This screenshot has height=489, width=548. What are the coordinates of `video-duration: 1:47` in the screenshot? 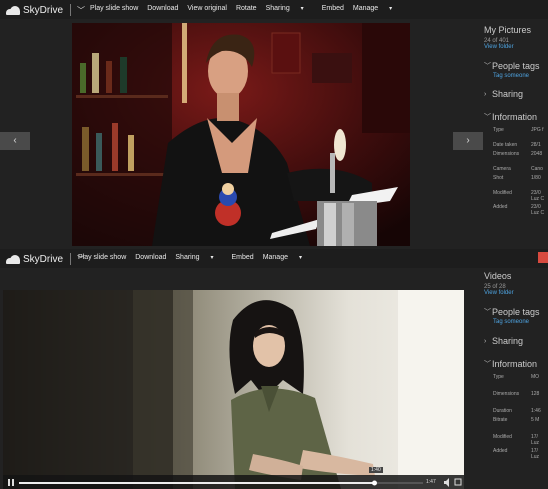 It's located at (431, 482).